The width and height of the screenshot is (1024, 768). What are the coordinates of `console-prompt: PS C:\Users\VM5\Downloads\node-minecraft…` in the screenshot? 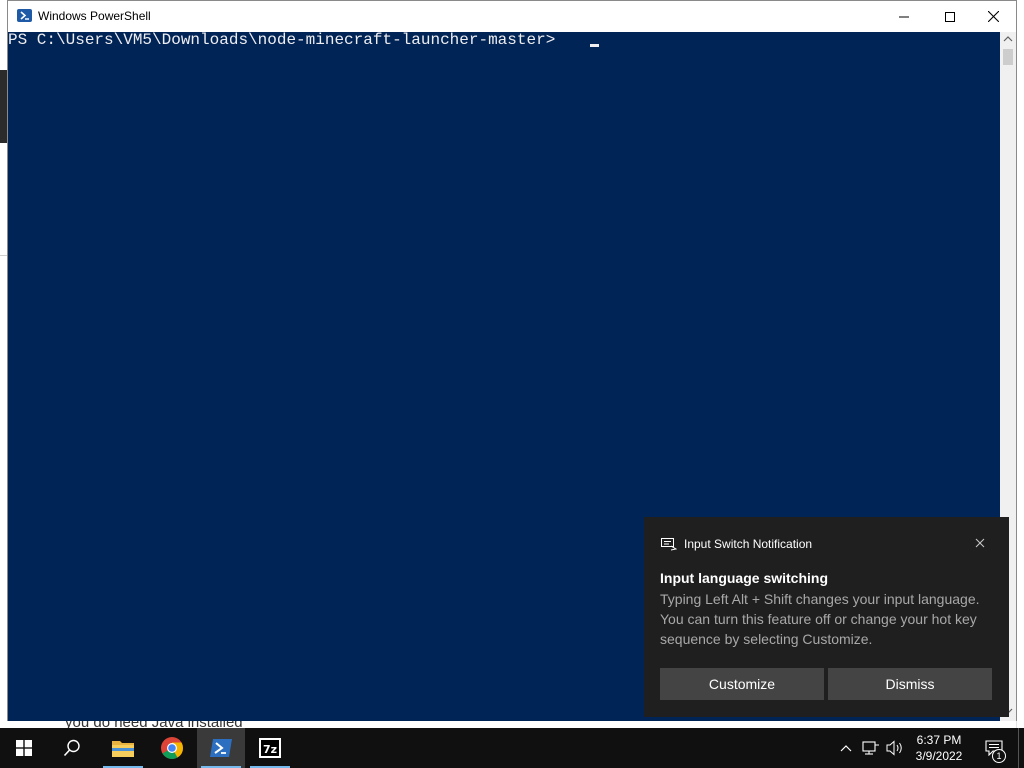 It's located at (286, 40).